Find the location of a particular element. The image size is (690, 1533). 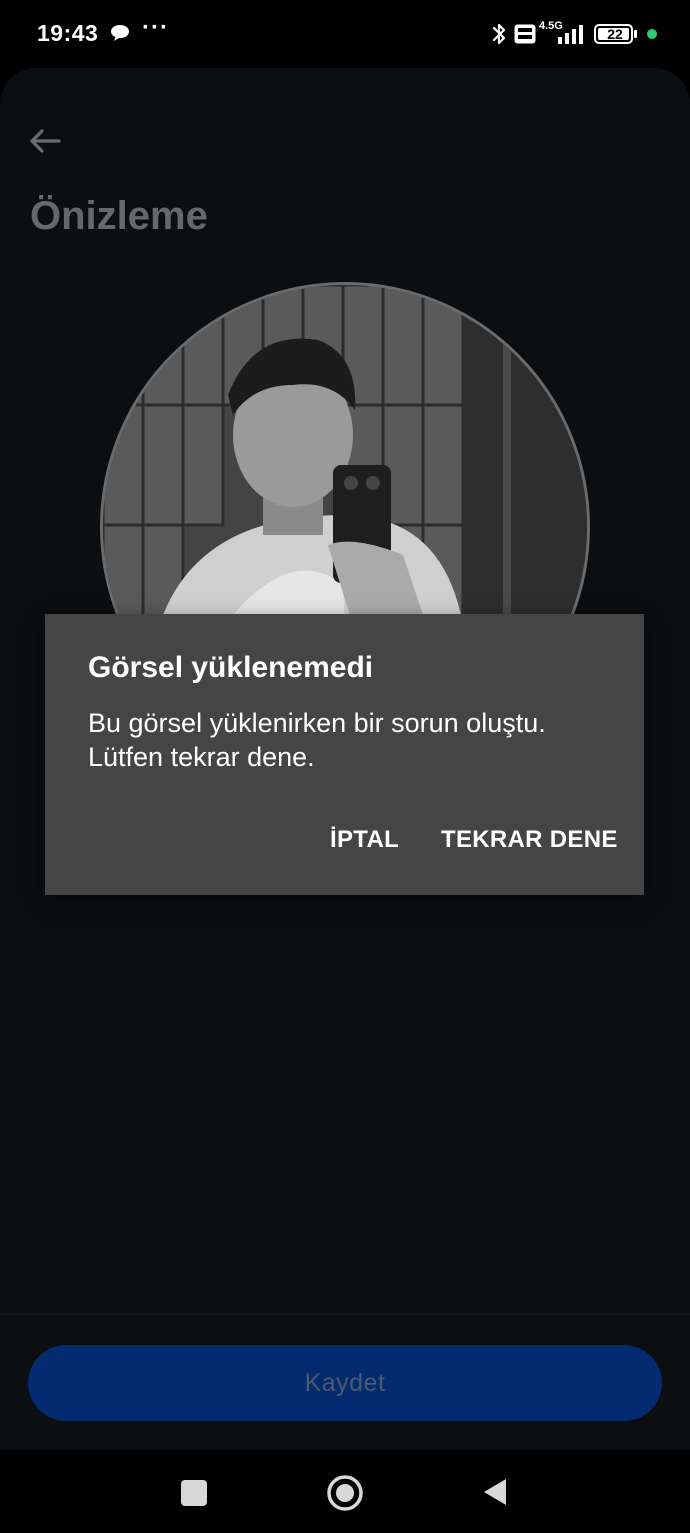

chat-icon is located at coordinates (120, 33).